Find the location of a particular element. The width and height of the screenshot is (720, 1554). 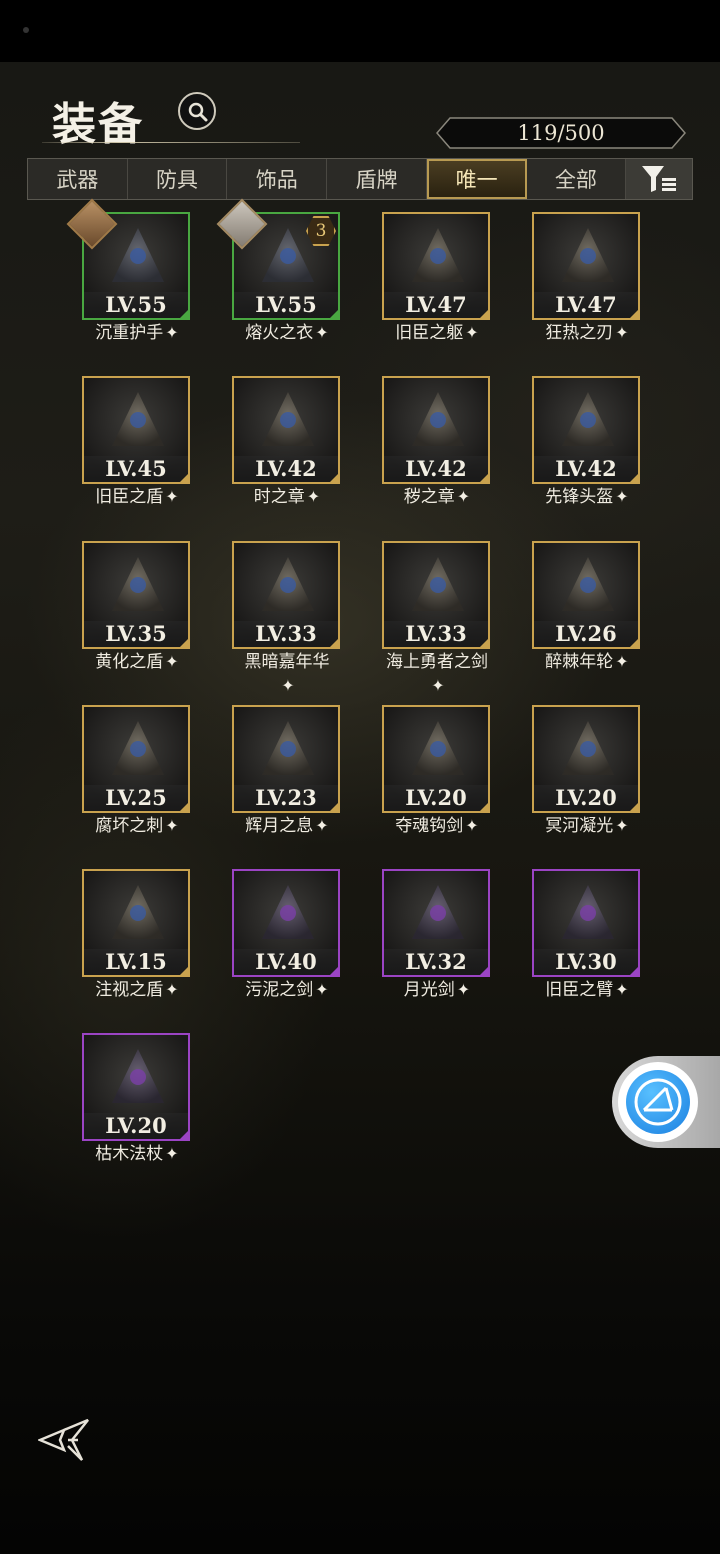

equipment-name: 黑暗嘉年华 is located at coordinates (287, 662).